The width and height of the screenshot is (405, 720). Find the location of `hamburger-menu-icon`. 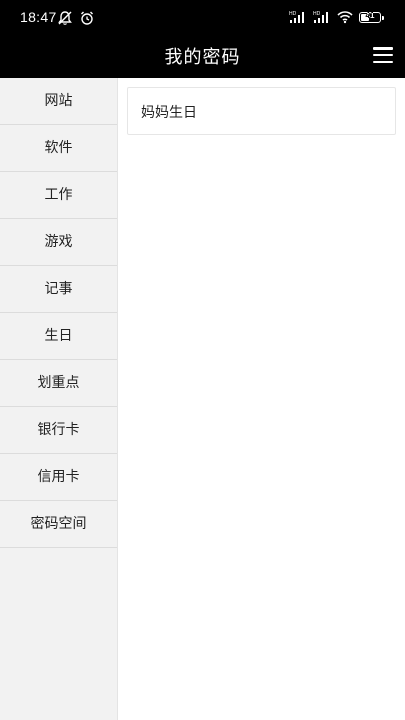

hamburger-menu-icon is located at coordinates (383, 55).